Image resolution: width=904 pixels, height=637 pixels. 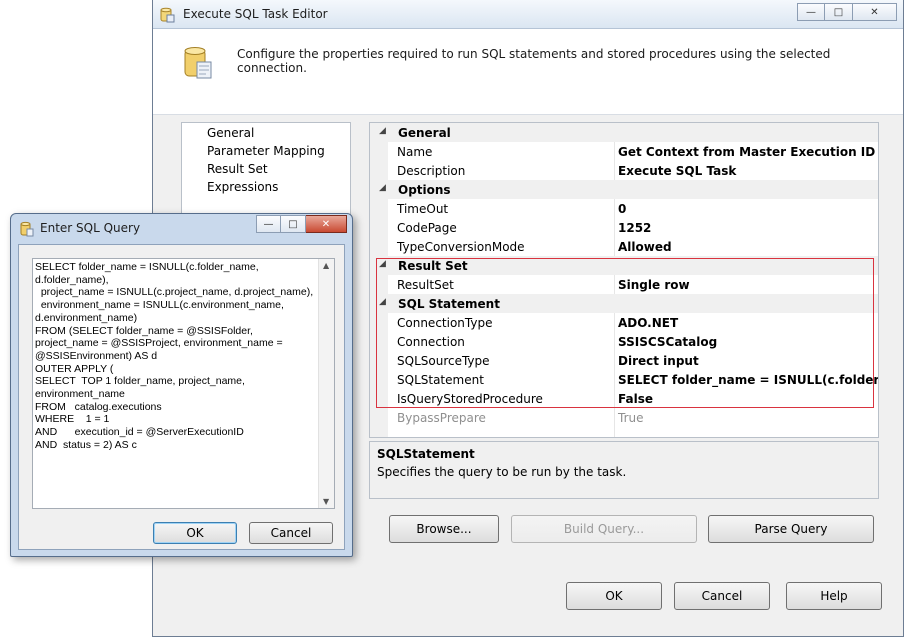 What do you see at coordinates (237, 169) in the screenshot?
I see `nav-item-result-set: Result Set` at bounding box center [237, 169].